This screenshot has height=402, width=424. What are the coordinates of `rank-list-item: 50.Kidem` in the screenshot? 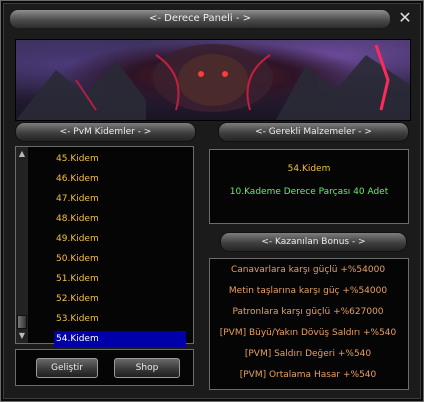 It's located at (120, 259).